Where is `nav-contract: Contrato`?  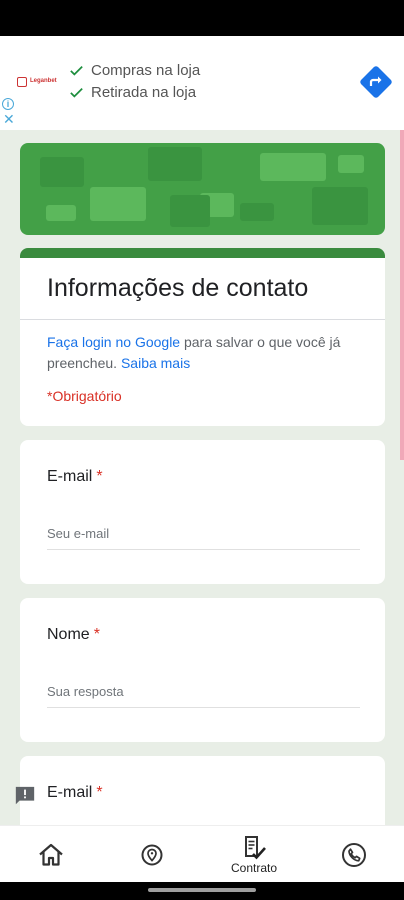 nav-contract: Contrato is located at coordinates (254, 854).